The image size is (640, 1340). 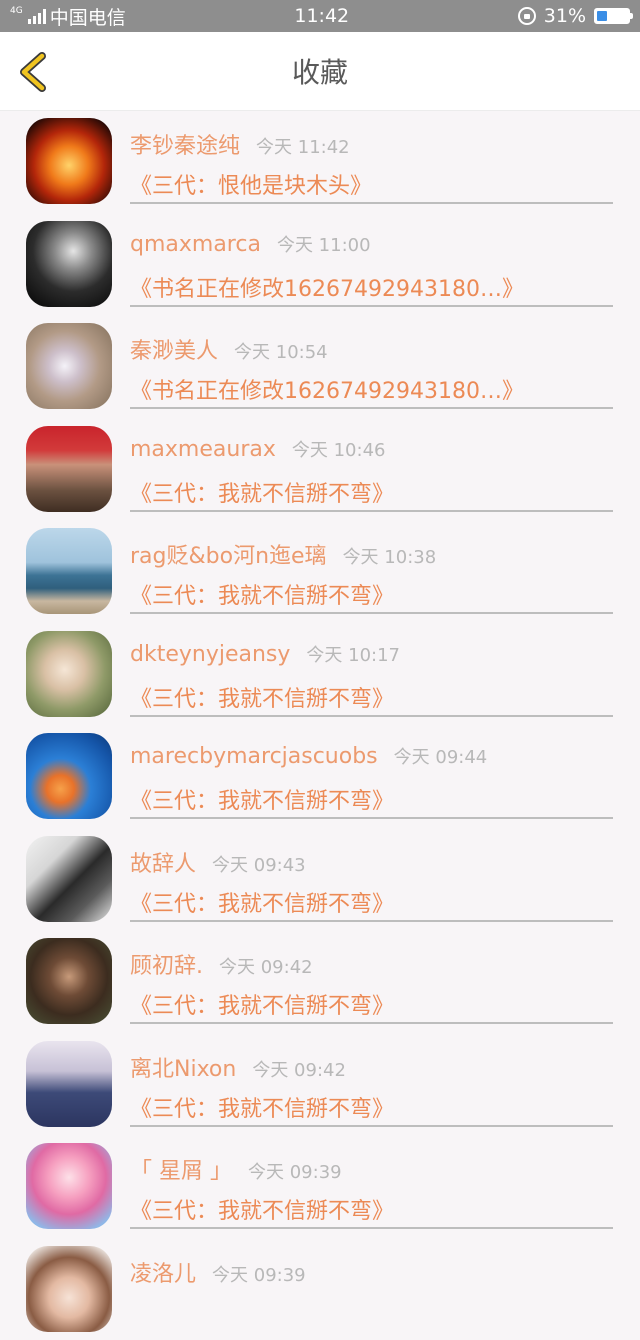 I want to click on rotation-lock-icon, so click(x=527, y=16).